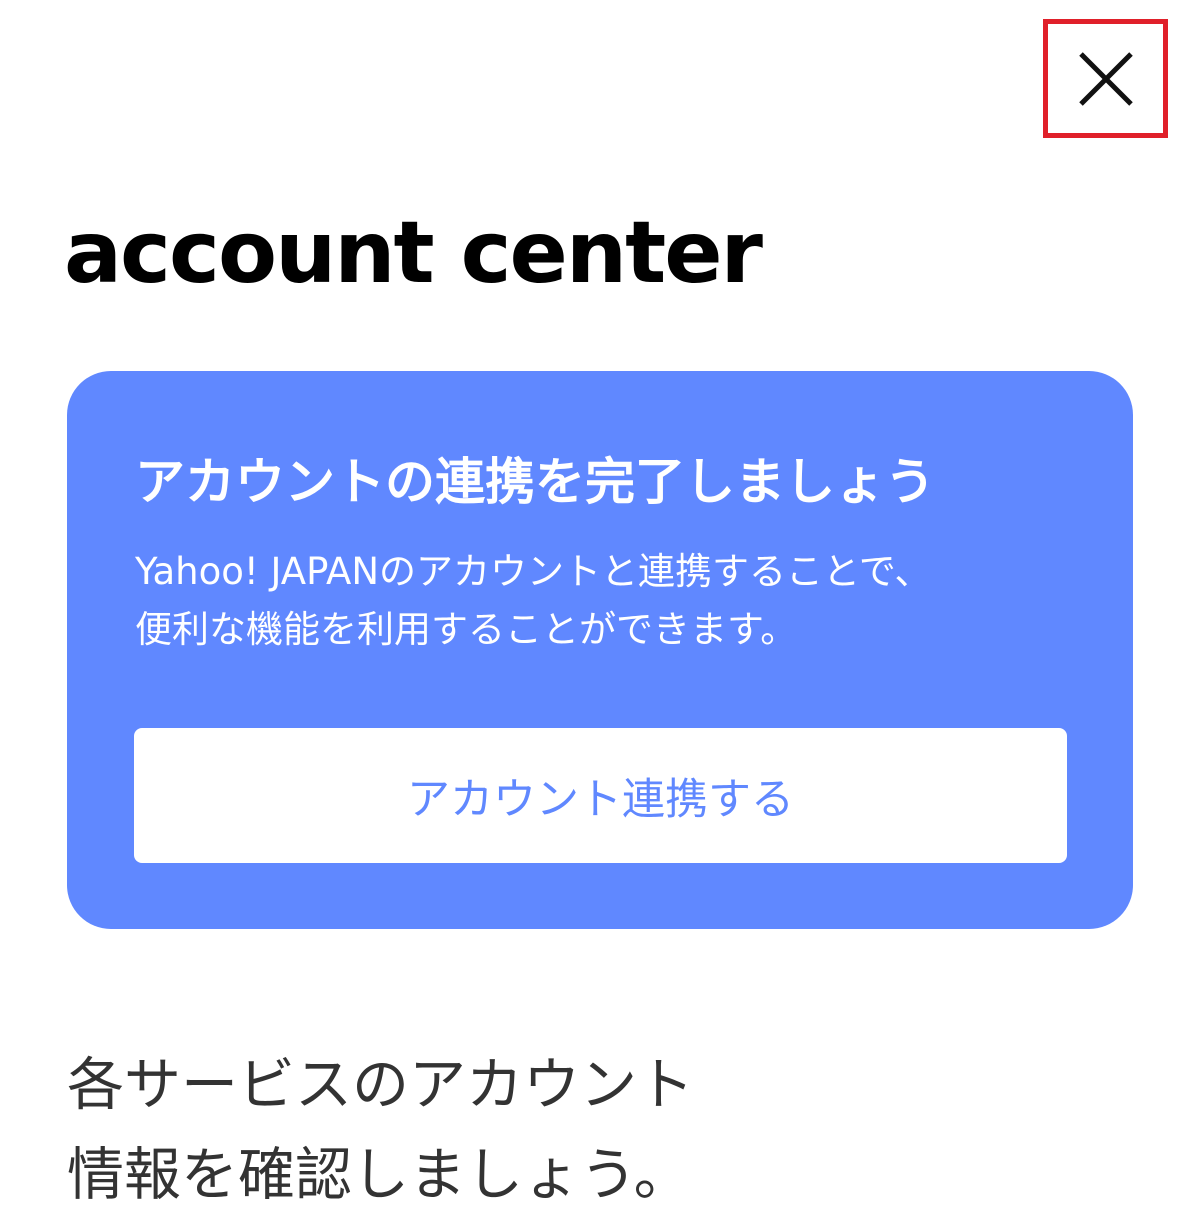 This screenshot has width=1200, height=1230. I want to click on close-icon, so click(1105, 78).